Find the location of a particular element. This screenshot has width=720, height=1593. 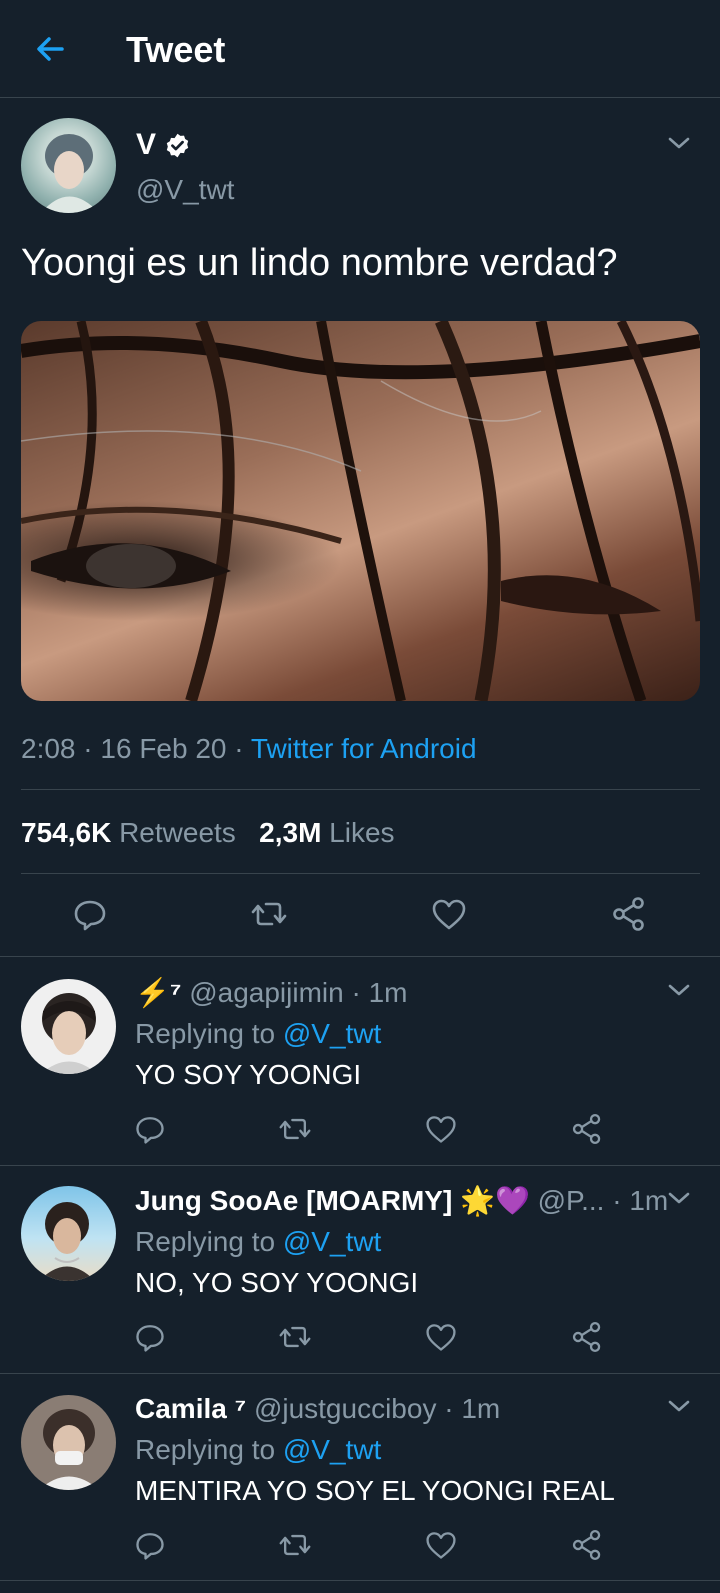

tweet-stats: 754,6K Retweets 2,3M Likes is located at coordinates (208, 833).